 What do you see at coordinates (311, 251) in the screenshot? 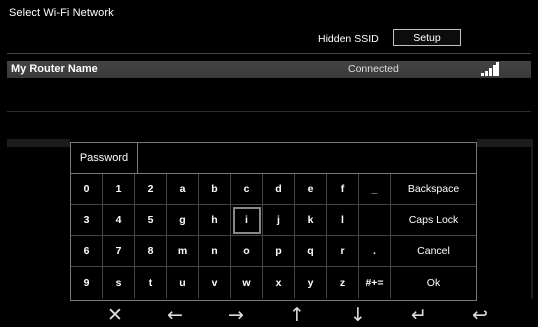
I see `key-q: q` at bounding box center [311, 251].